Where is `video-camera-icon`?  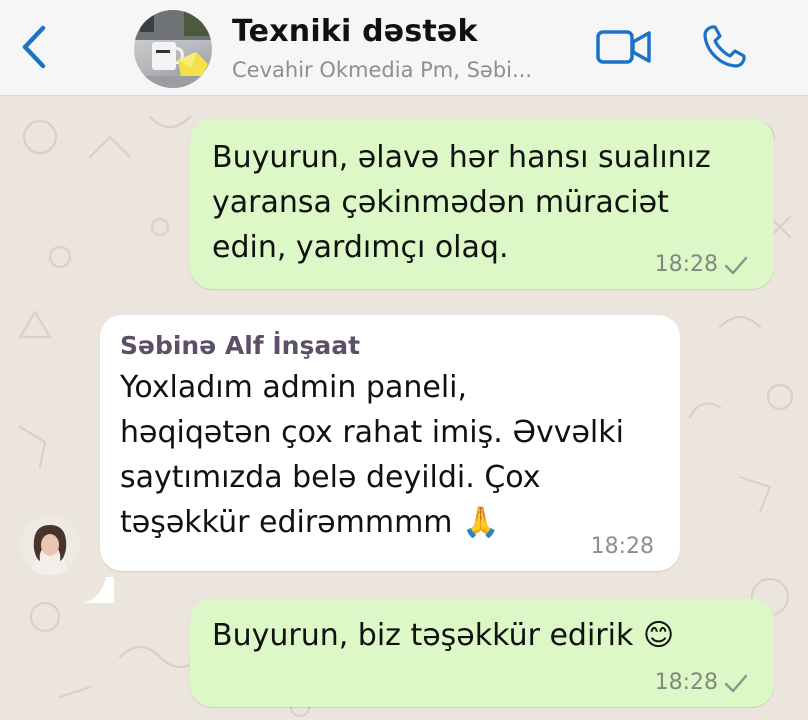
video-camera-icon is located at coordinates (623, 47).